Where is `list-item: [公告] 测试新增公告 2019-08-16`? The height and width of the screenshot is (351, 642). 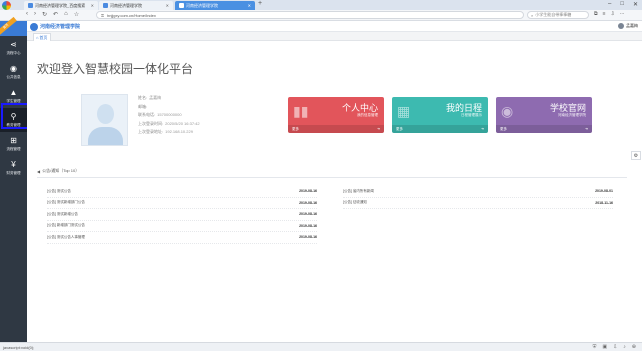
list-item: [公告] 测试新增公告 2019-08-16 is located at coordinates (182, 215).